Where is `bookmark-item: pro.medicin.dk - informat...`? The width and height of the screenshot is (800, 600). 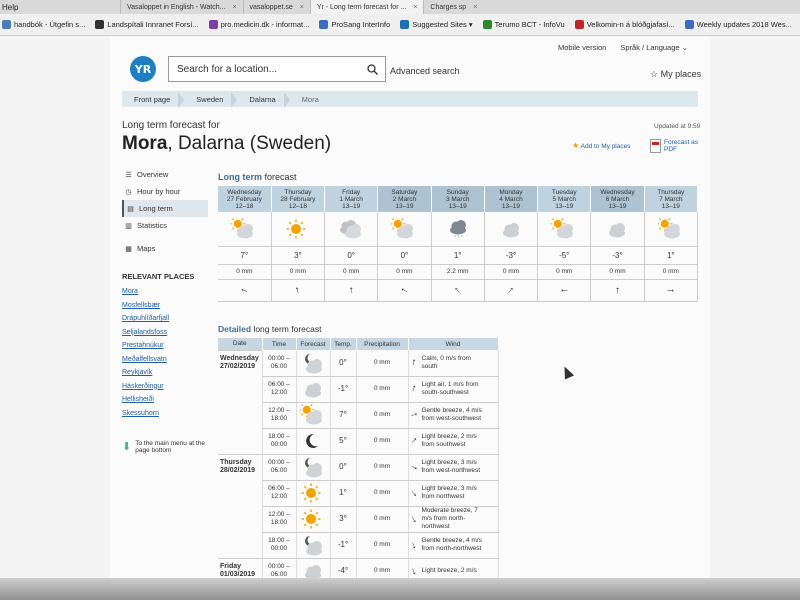 bookmark-item: pro.medicin.dk - informat... is located at coordinates (258, 24).